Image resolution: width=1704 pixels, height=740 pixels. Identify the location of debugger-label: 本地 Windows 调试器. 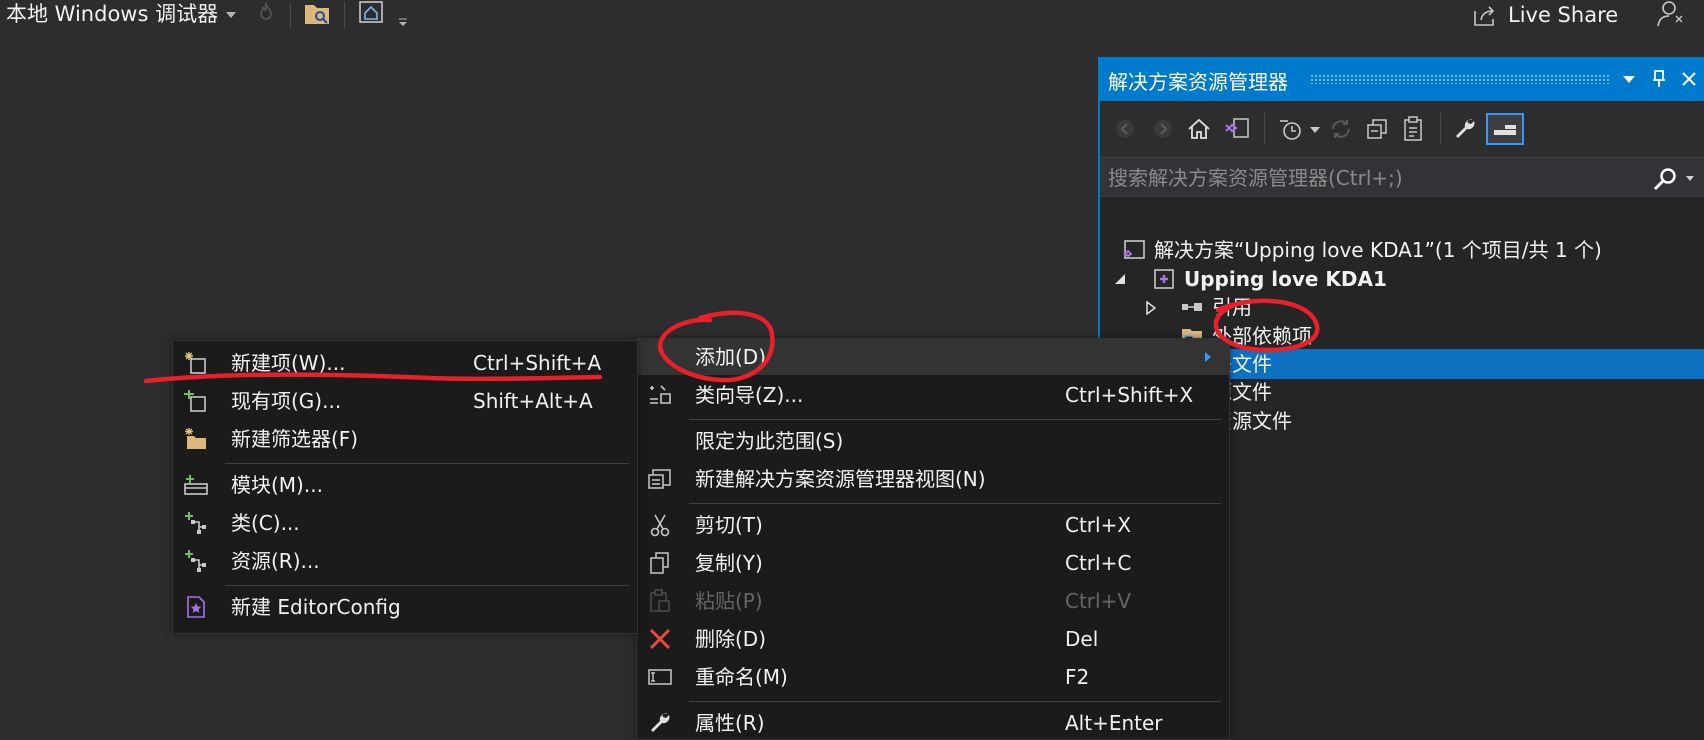
(112, 14).